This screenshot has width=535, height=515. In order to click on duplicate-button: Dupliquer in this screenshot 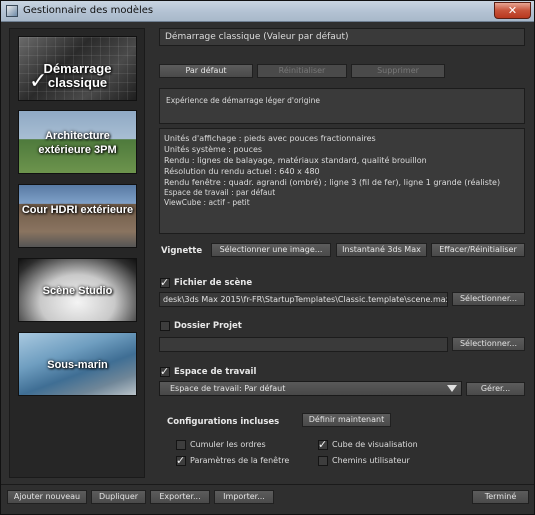, I will do `click(118, 497)`.